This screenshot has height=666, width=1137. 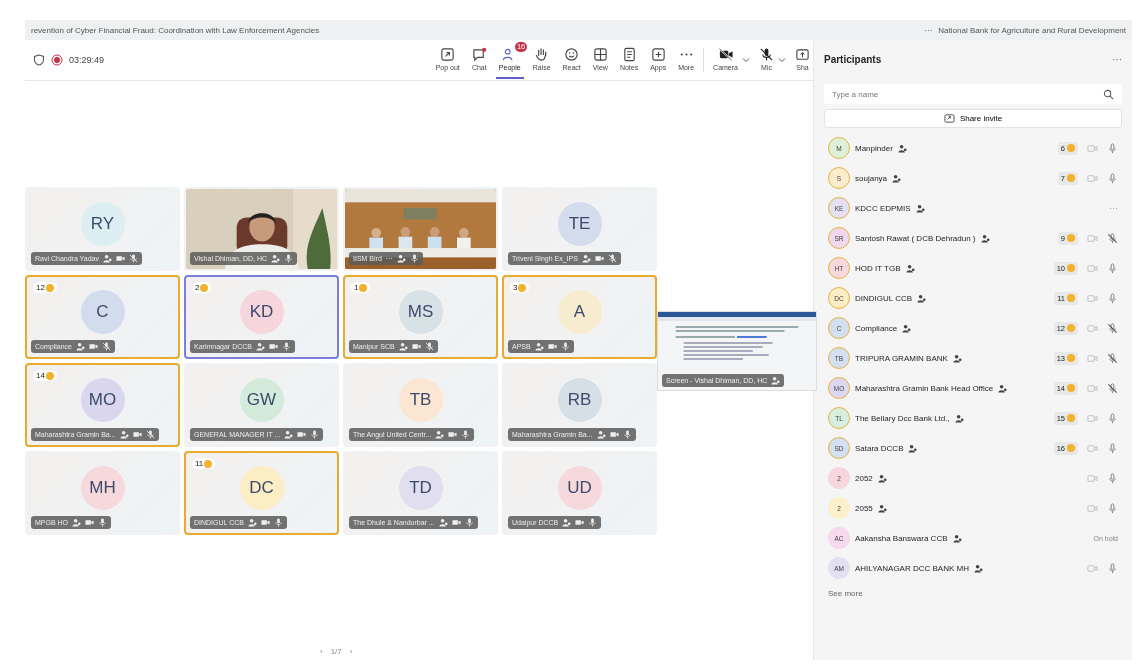 I want to click on avatar-initials: RB, so click(x=579, y=400).